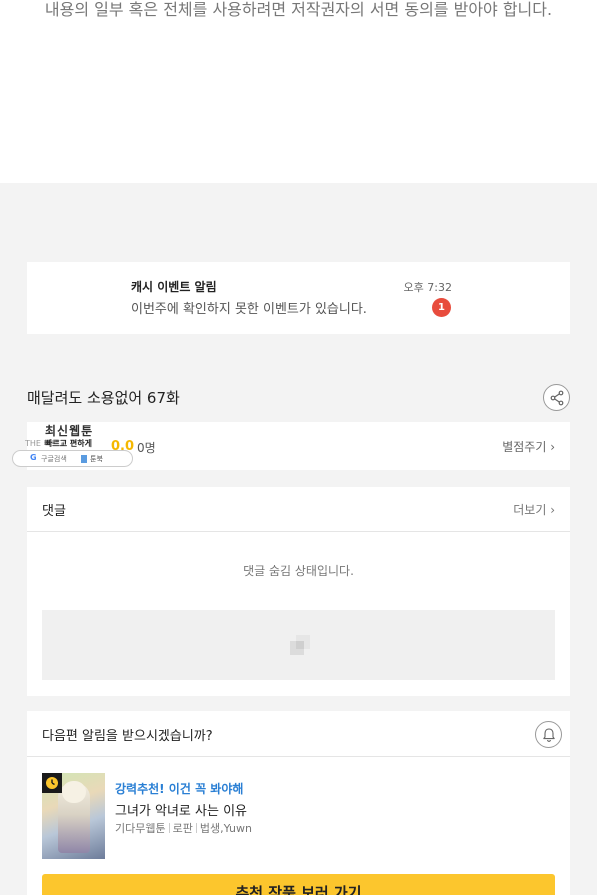 The width and height of the screenshot is (597, 895). Describe the element at coordinates (249, 309) in the screenshot. I see `alarm-message: 이번주에 확인하지 못한 이벤트가 있습니다.` at that location.